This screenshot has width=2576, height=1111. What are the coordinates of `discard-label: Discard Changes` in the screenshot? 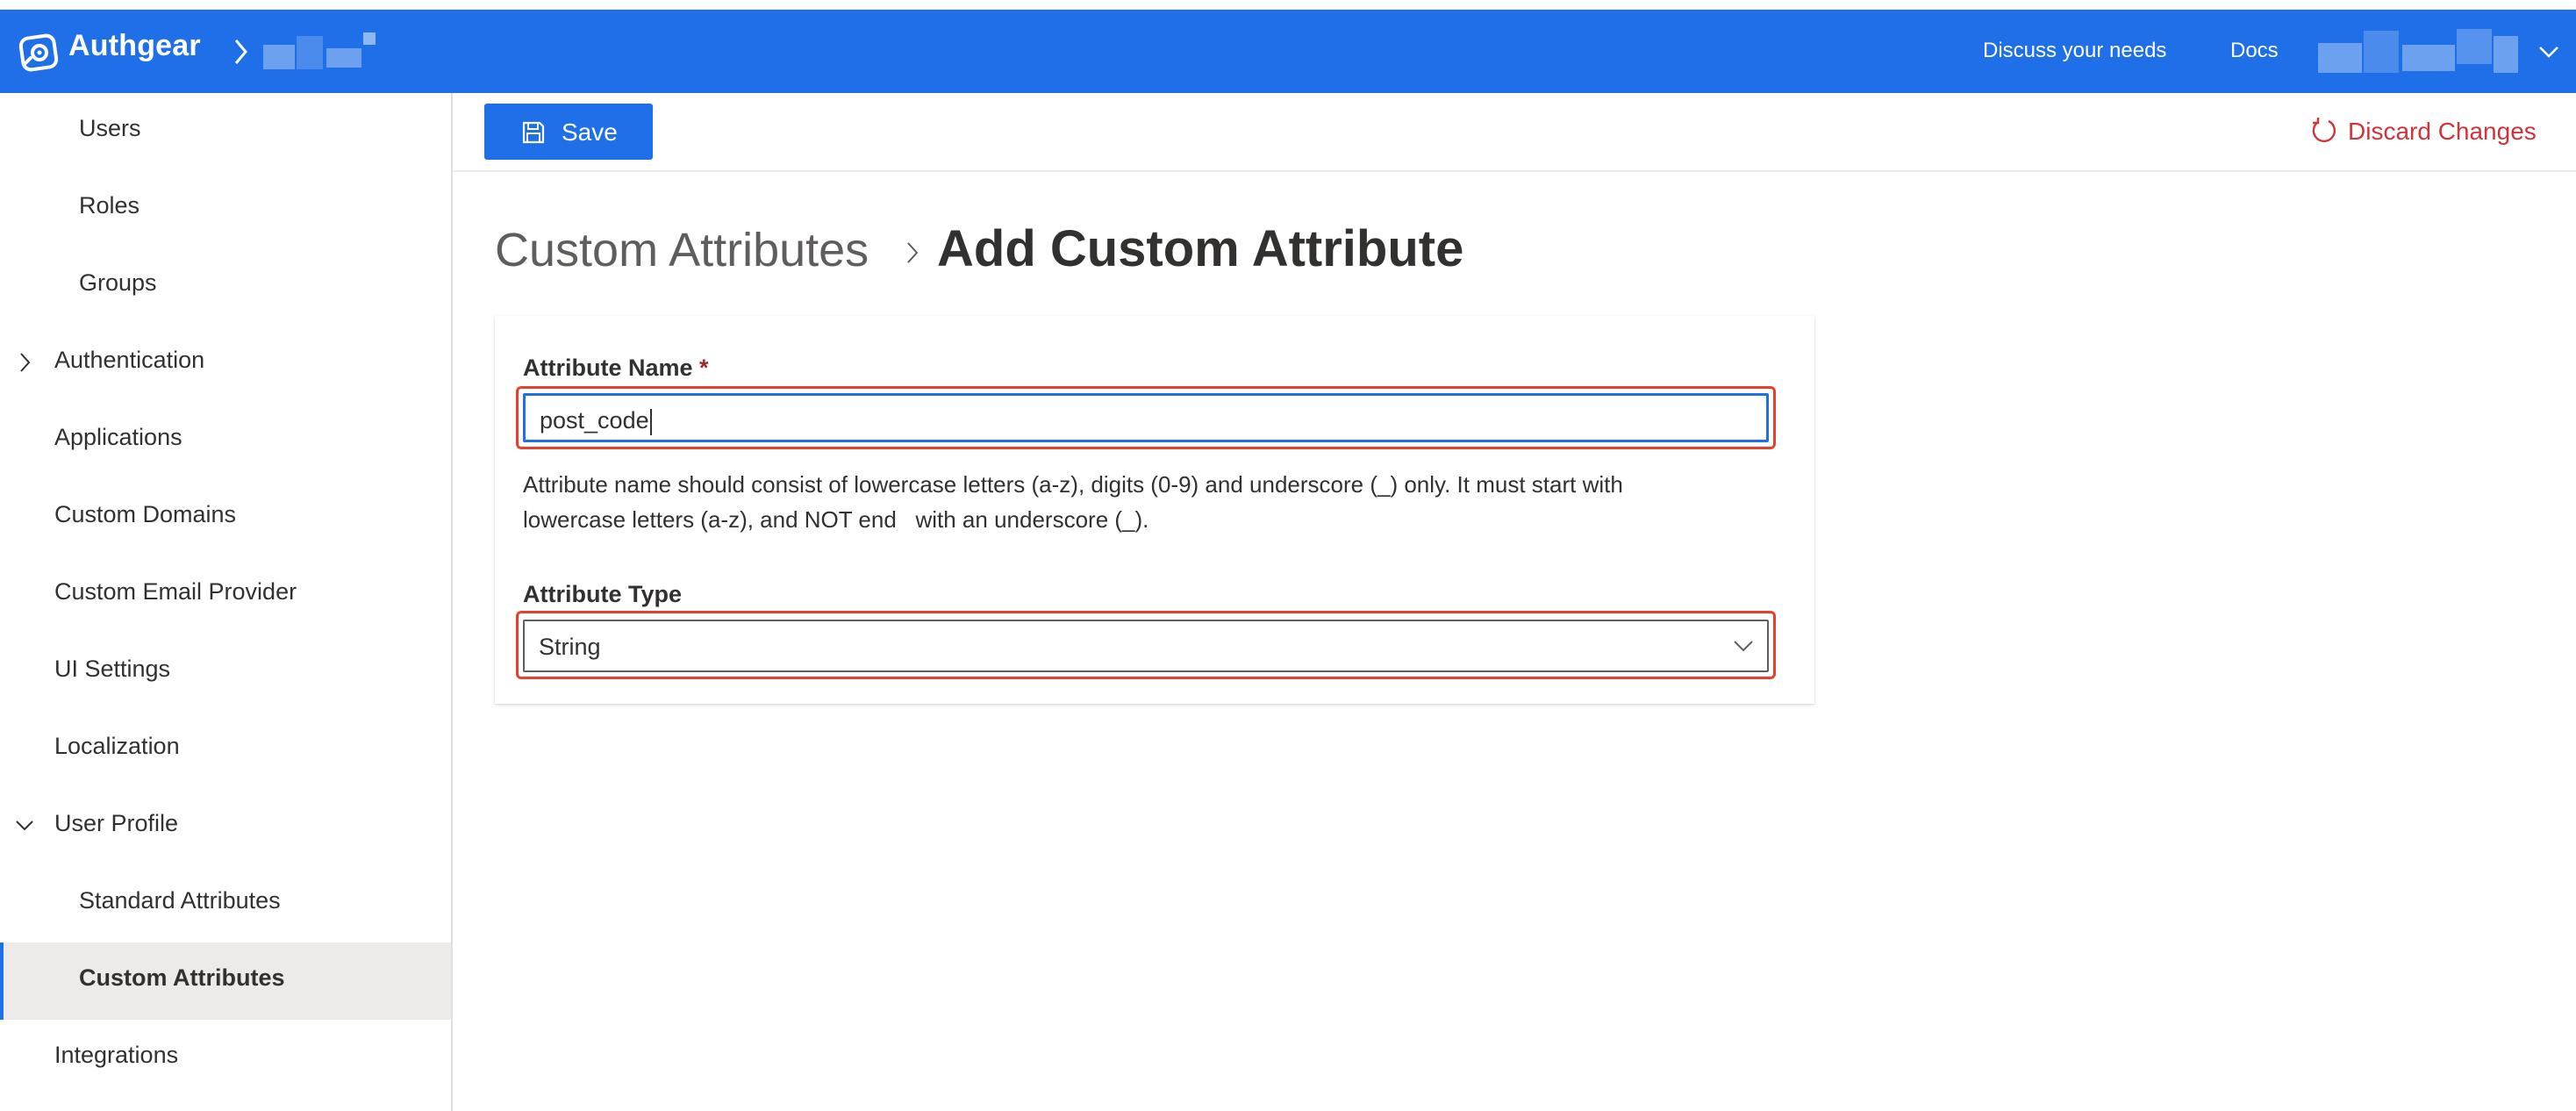 It's located at (2442, 131).